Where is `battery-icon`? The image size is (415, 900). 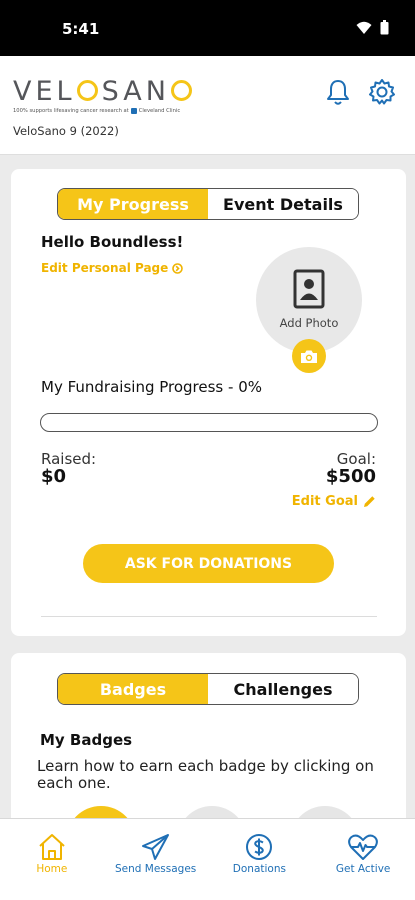
battery-icon is located at coordinates (384, 27).